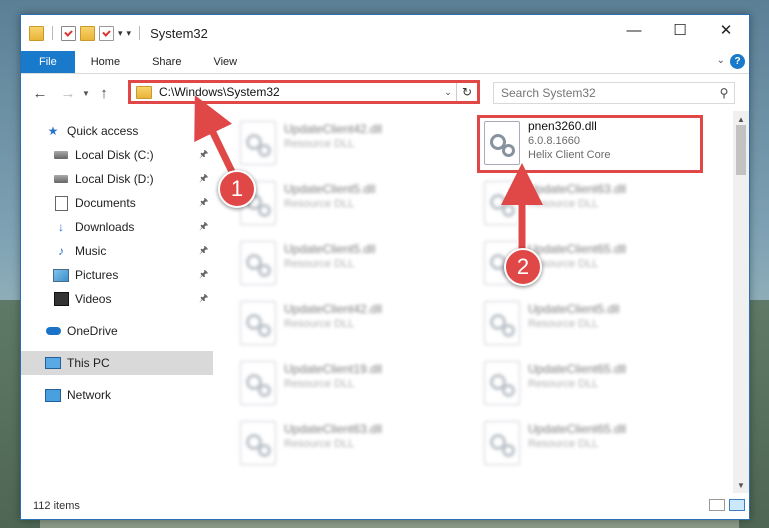  What do you see at coordinates (40, 93) in the screenshot?
I see `back-arrow-icon: ←` at bounding box center [40, 93].